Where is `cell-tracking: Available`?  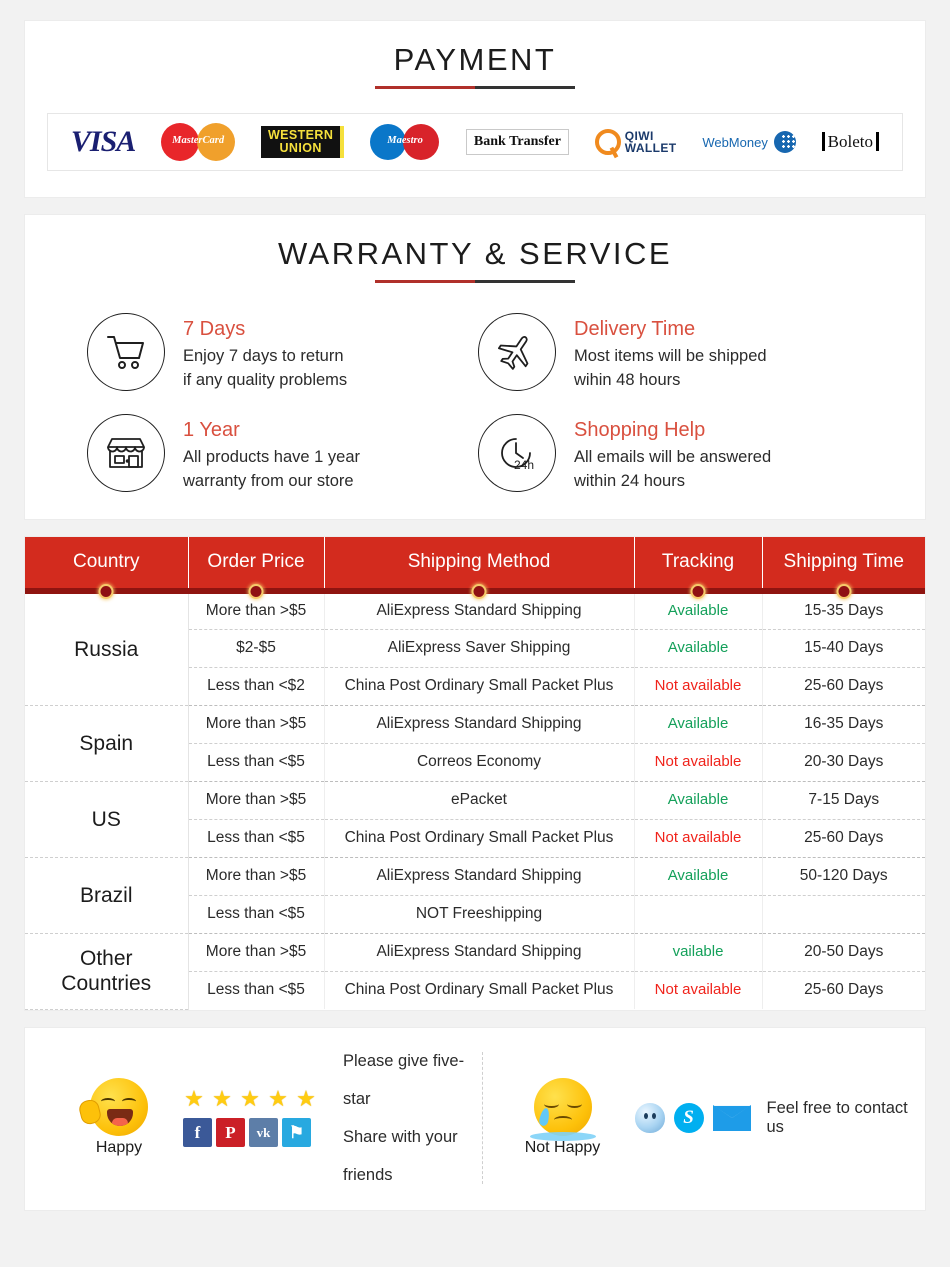 cell-tracking: Available is located at coordinates (698, 724).